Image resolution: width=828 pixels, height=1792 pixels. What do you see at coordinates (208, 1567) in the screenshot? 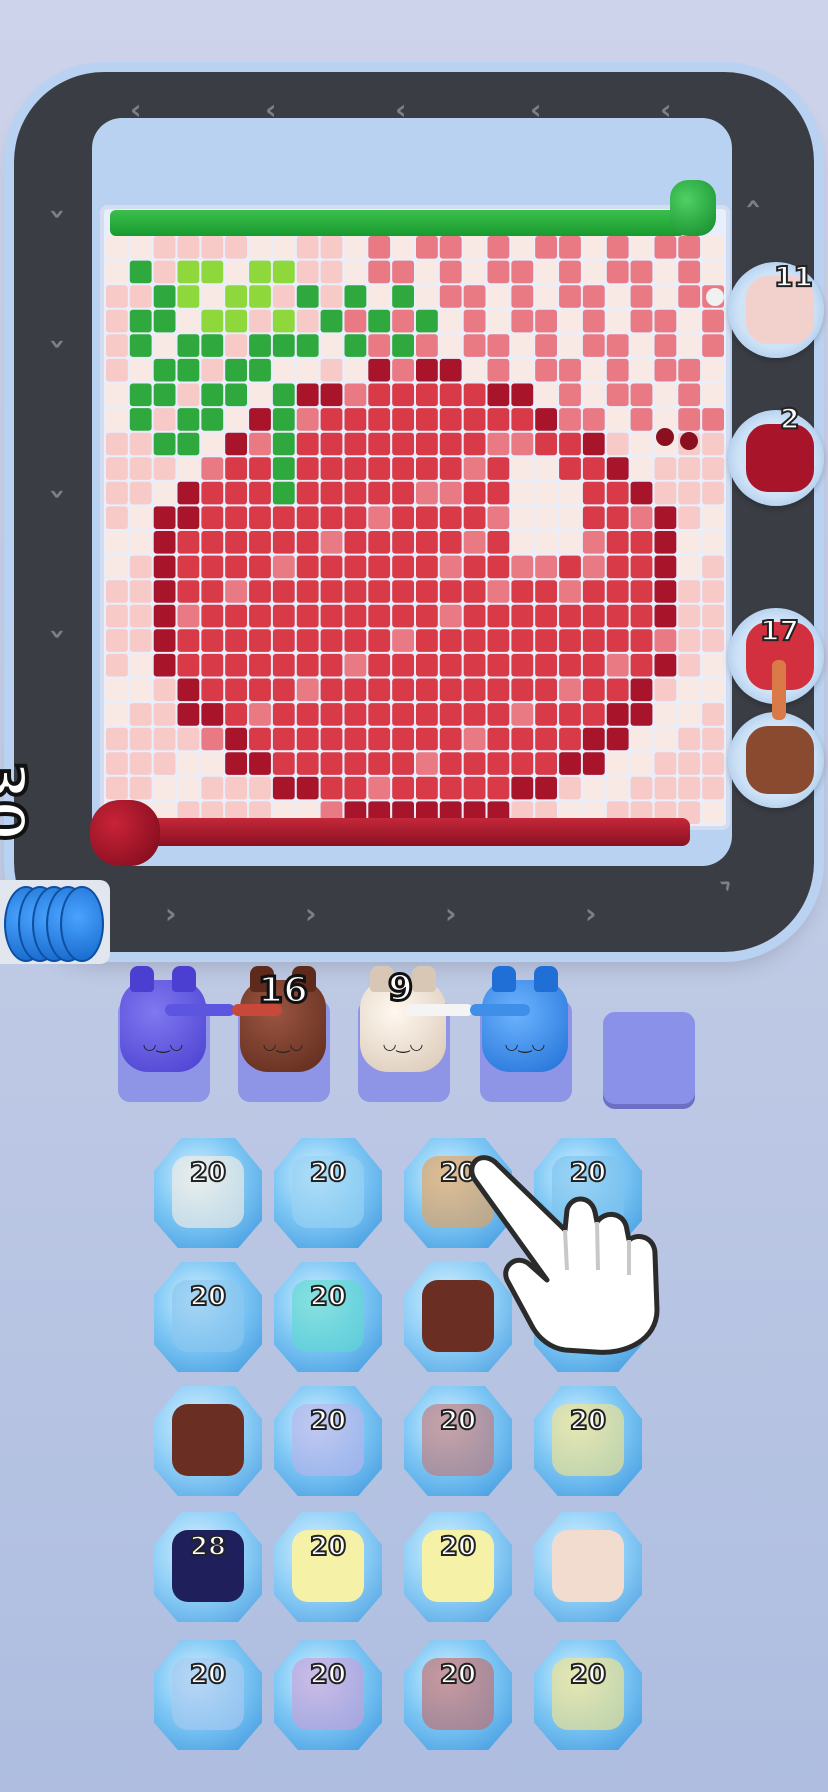
I see `ice-block: 28` at bounding box center [208, 1567].